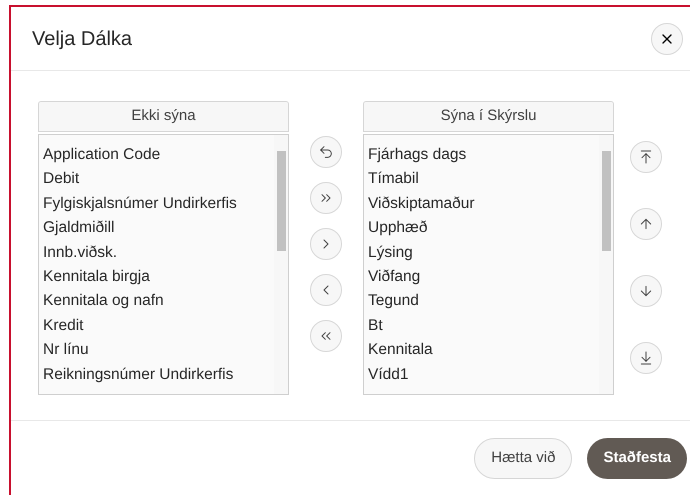 Image resolution: width=690 pixels, height=495 pixels. What do you see at coordinates (483, 252) in the screenshot?
I see `list-item: Lýsing` at bounding box center [483, 252].